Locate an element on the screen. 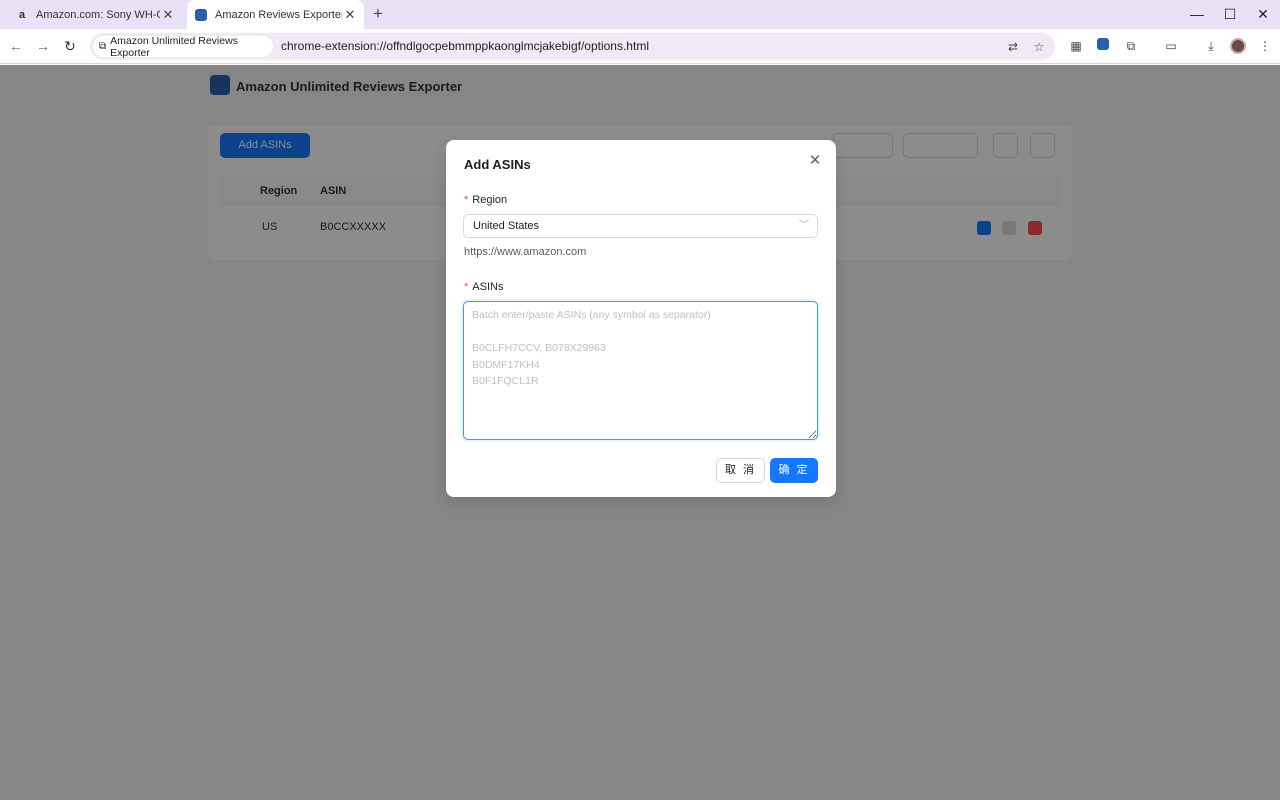 Image resolution: width=1280 pixels, height=800 pixels. download-icon: ⤓ is located at coordinates (1211, 46).